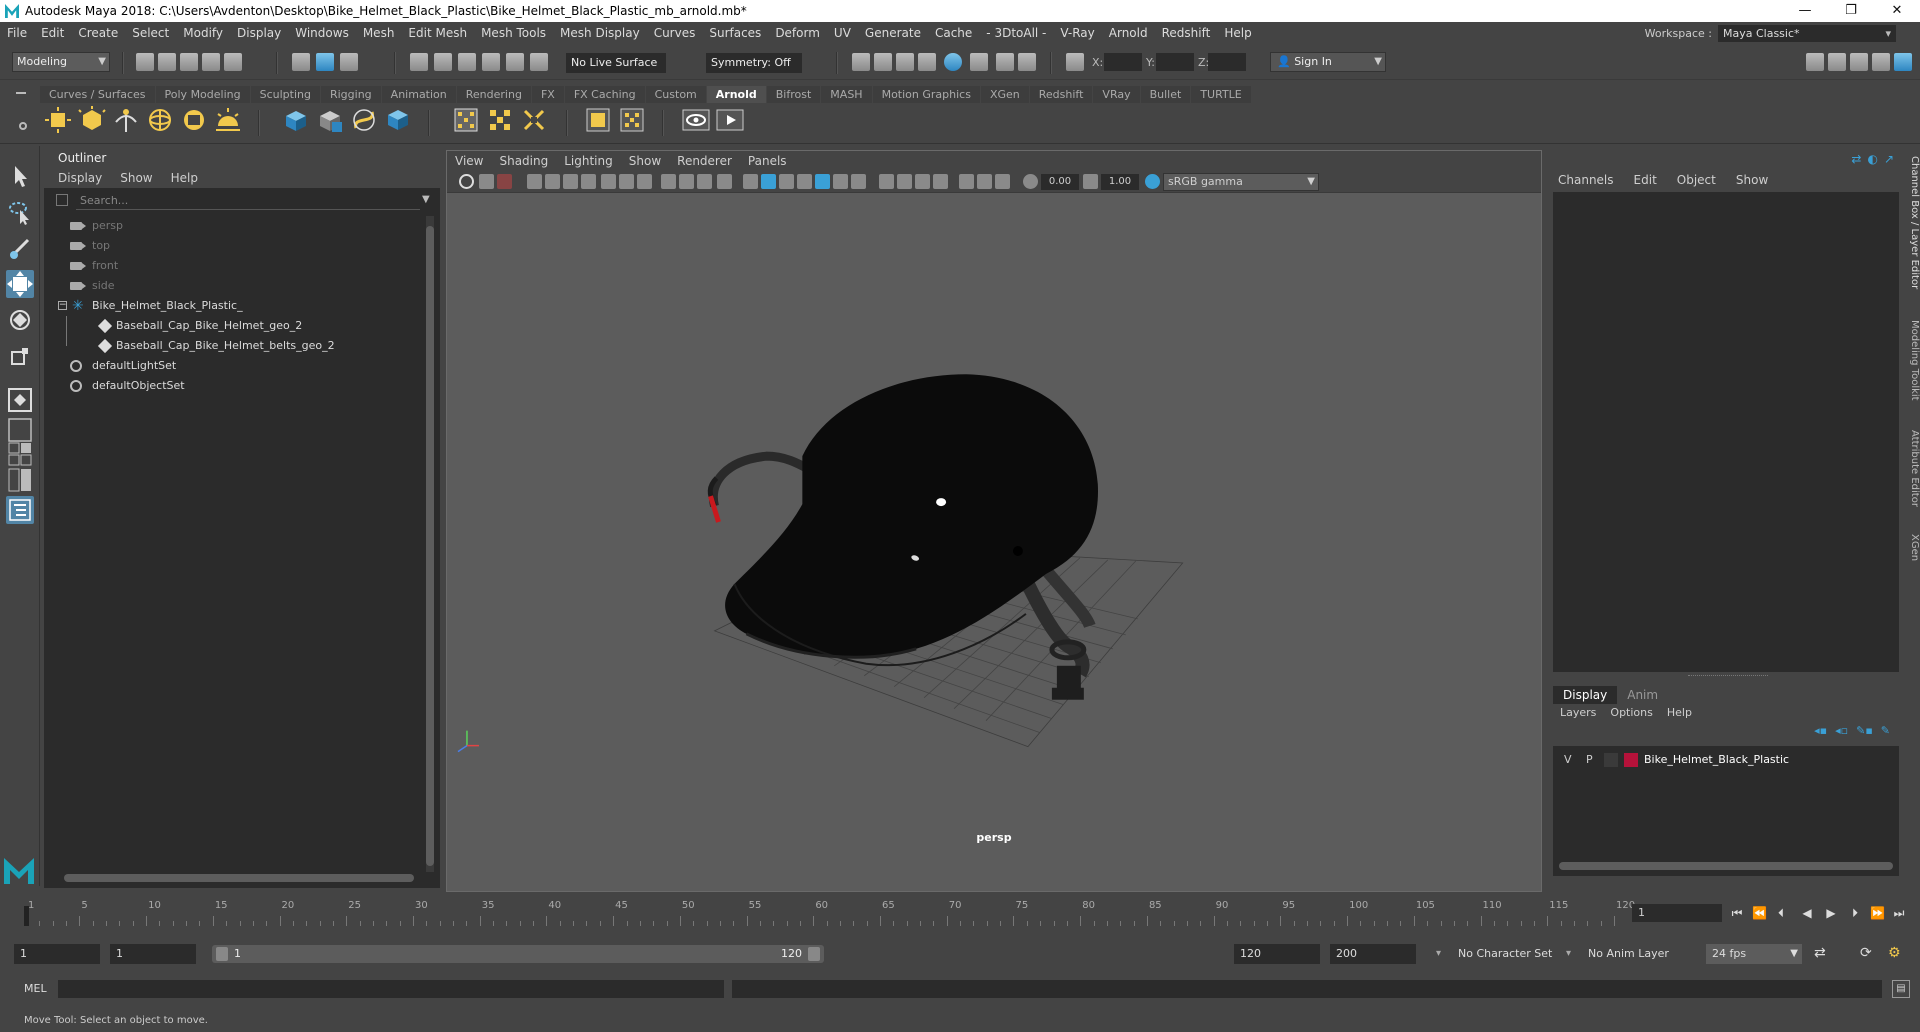 This screenshot has width=1920, height=1032. What do you see at coordinates (1027, 62) in the screenshot?
I see `pause-icon` at bounding box center [1027, 62].